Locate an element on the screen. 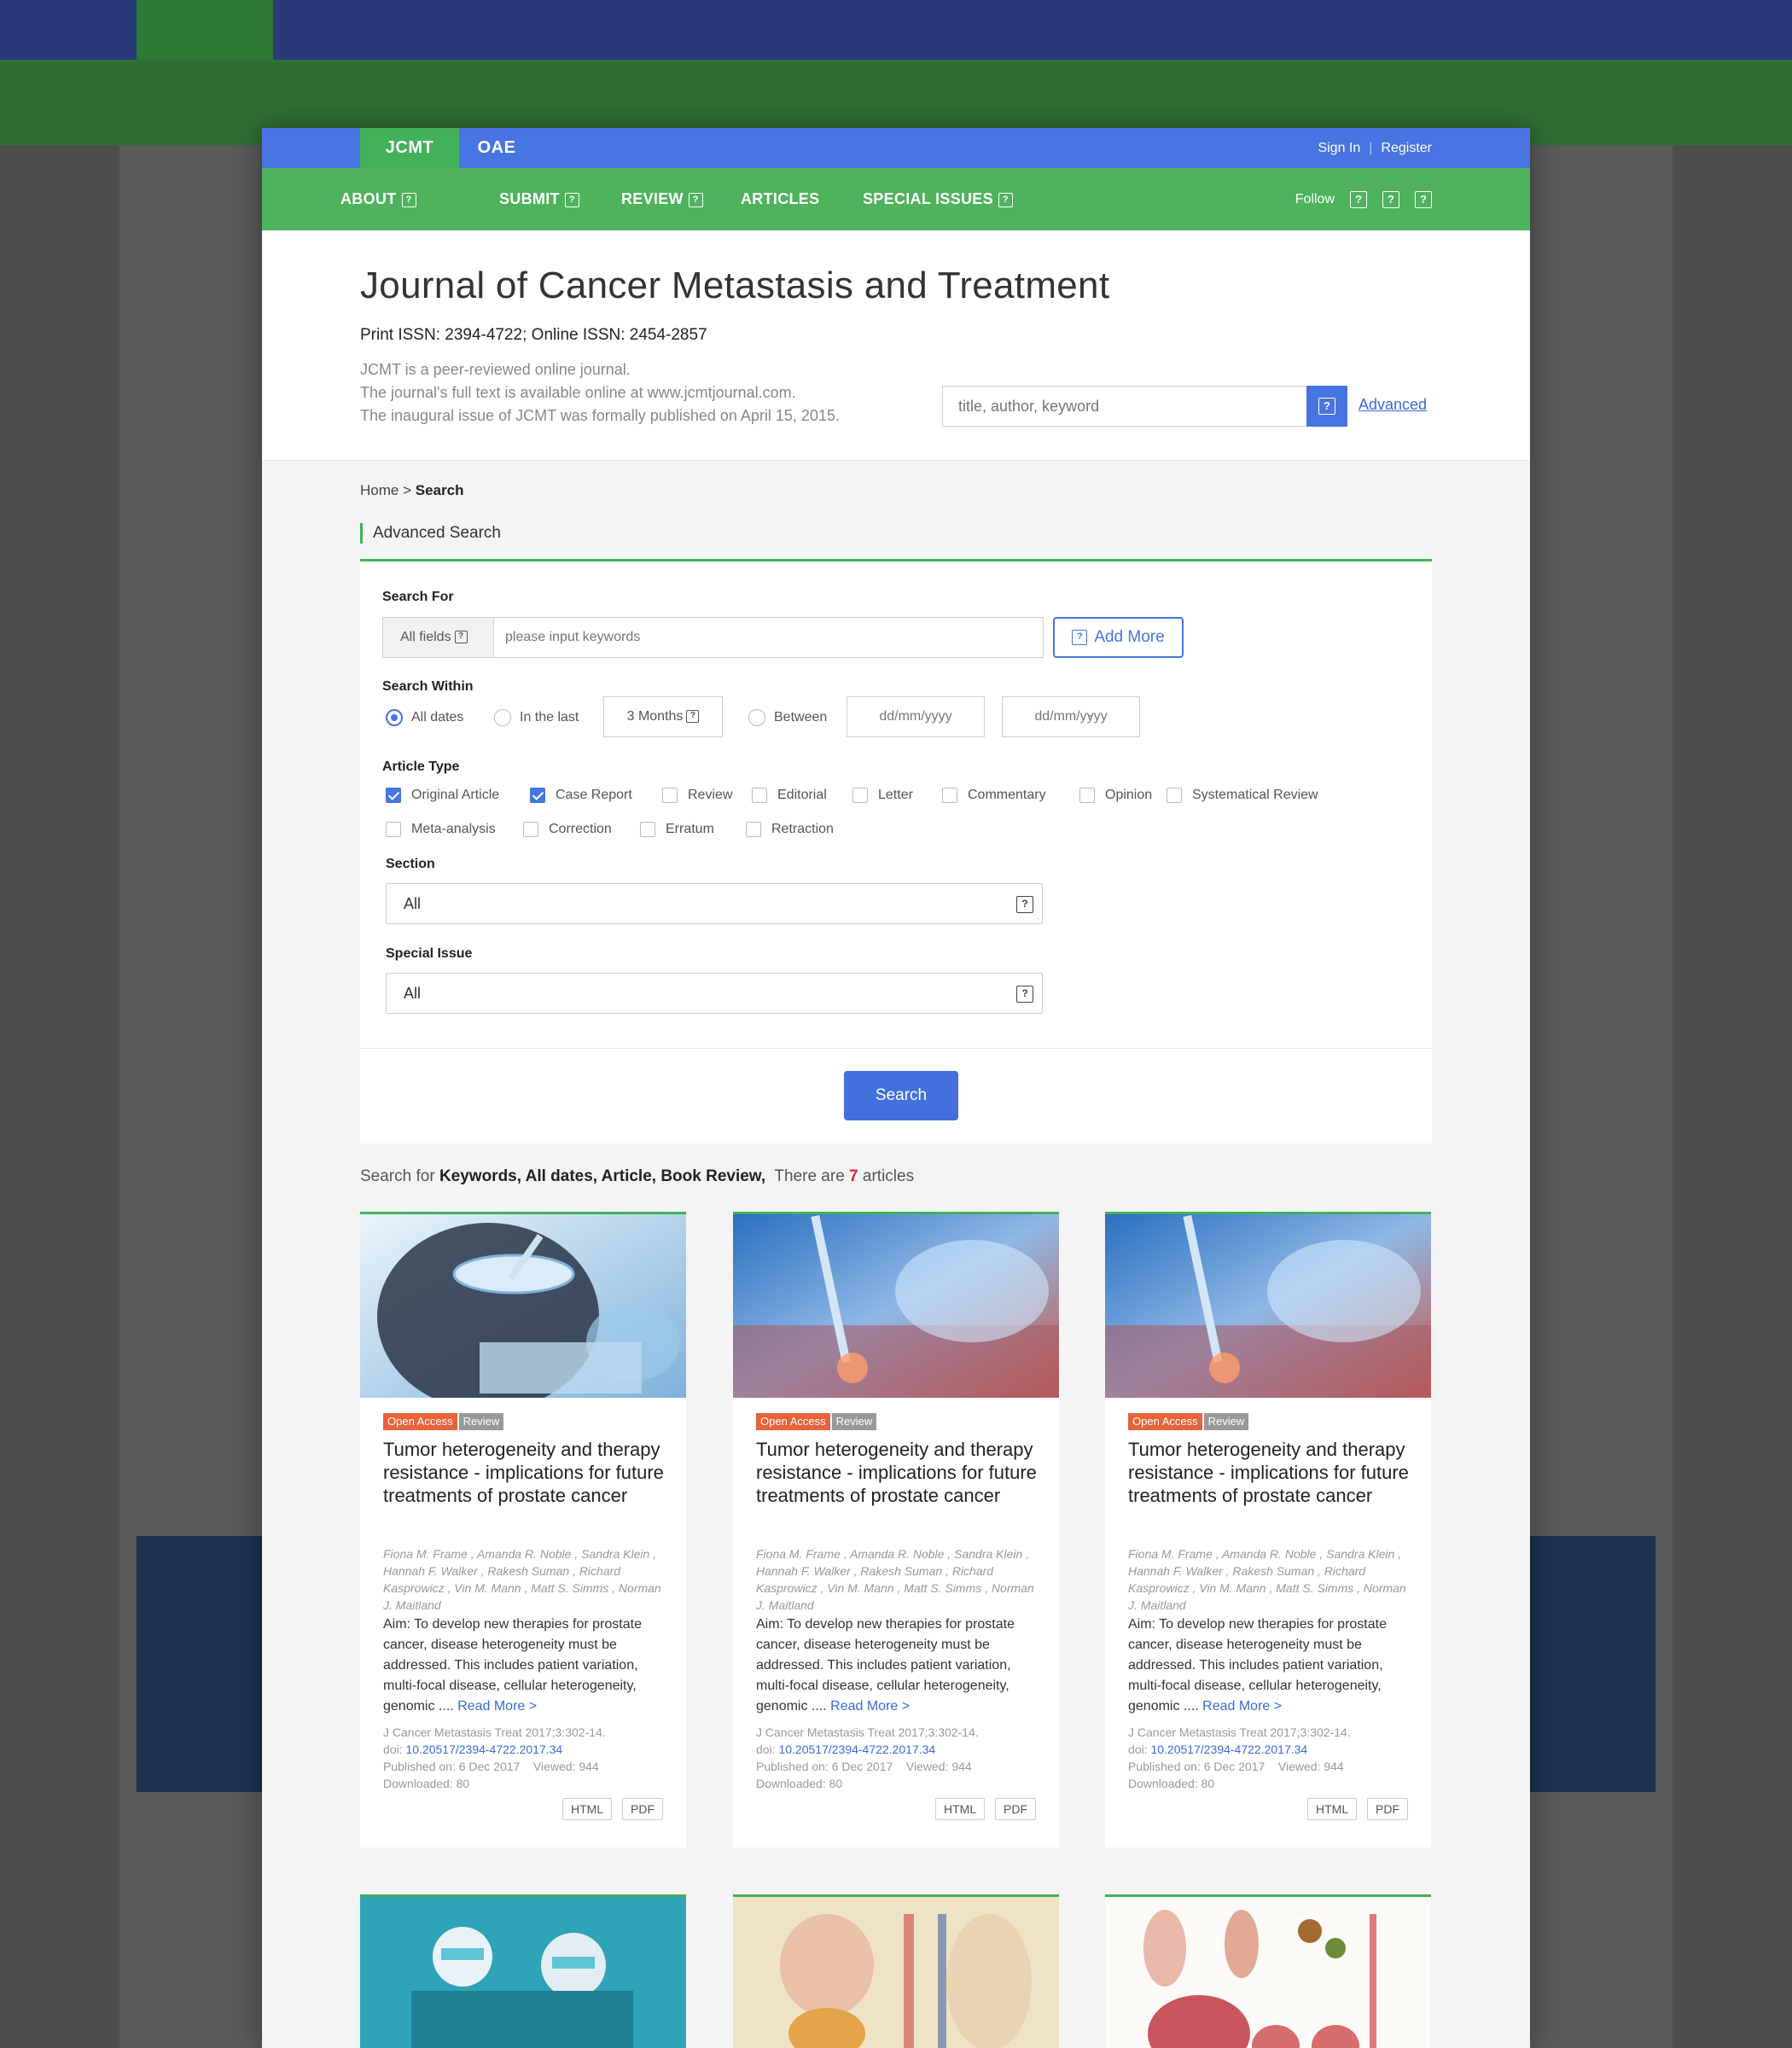 The image size is (1792, 2048). checkbox-meta-analysis: Meta-analysis is located at coordinates (441, 829).